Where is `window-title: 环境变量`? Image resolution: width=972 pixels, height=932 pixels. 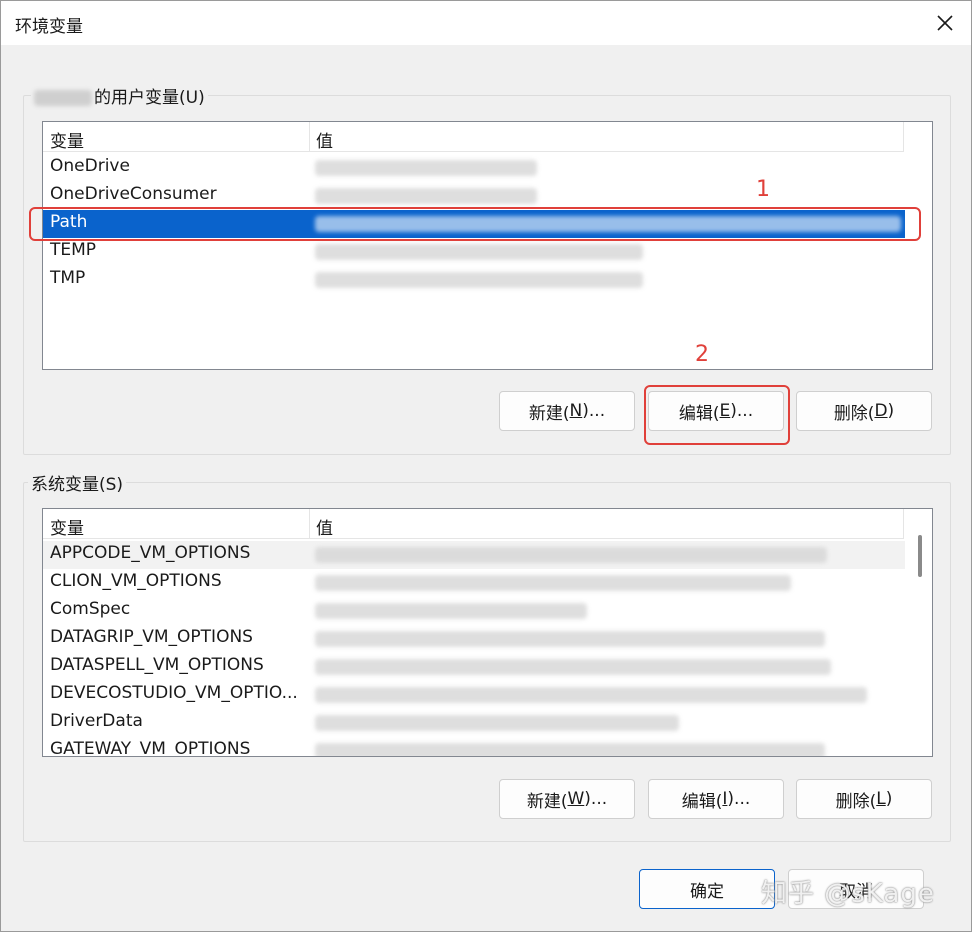
window-title: 环境变量 is located at coordinates (49, 27).